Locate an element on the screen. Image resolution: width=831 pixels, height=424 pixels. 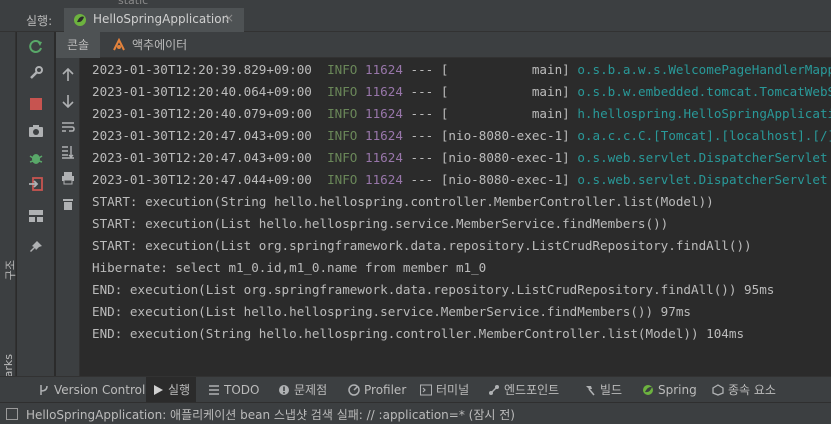
spring-leaf-icon is located at coordinates (648, 390).